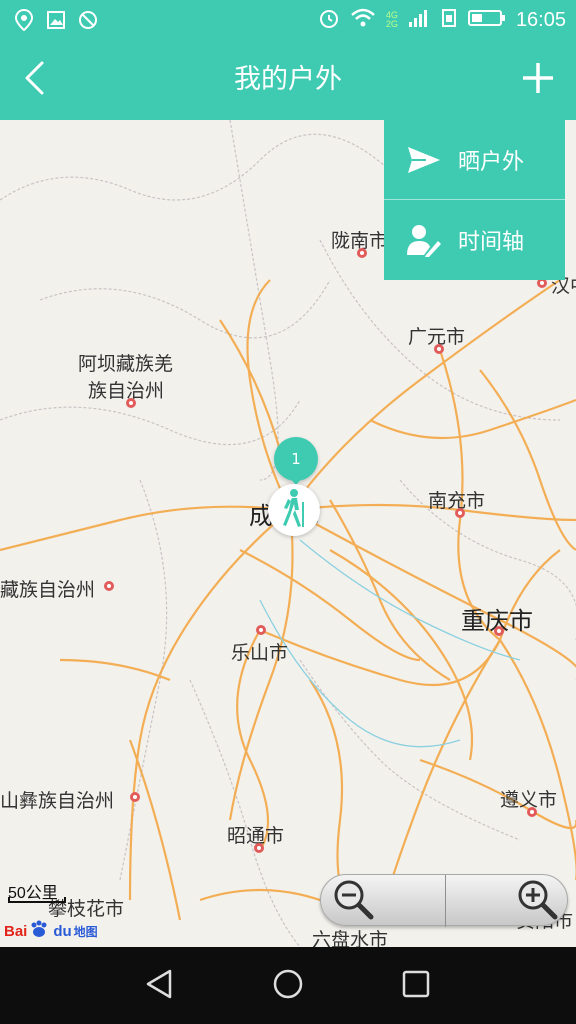 The image size is (576, 1024). I want to click on menu-item-share-outdoor: 晒户外, so click(474, 160).